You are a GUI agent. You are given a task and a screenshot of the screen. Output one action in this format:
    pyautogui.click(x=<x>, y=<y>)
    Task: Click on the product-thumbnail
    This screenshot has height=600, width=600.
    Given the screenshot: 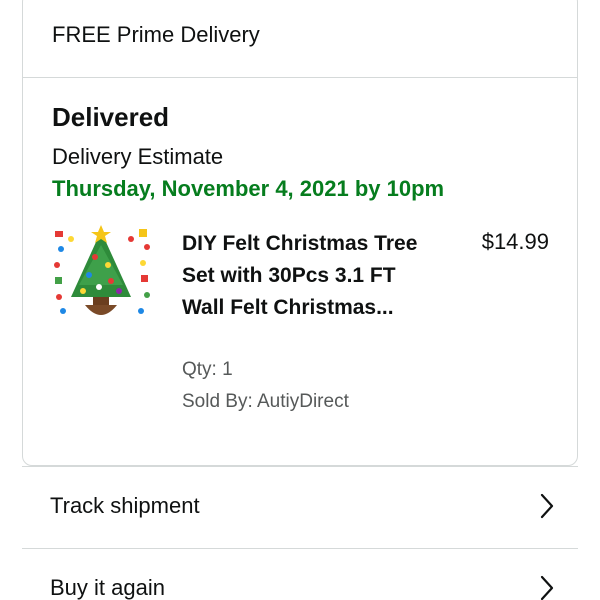 What is the action you would take?
    pyautogui.click(x=104, y=275)
    